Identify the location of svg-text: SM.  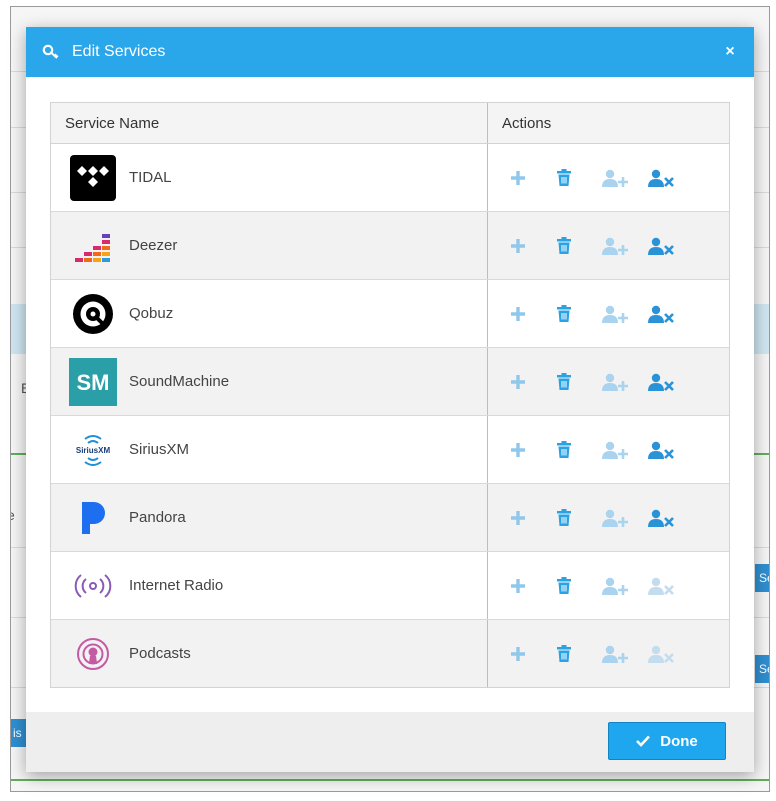
(93, 382).